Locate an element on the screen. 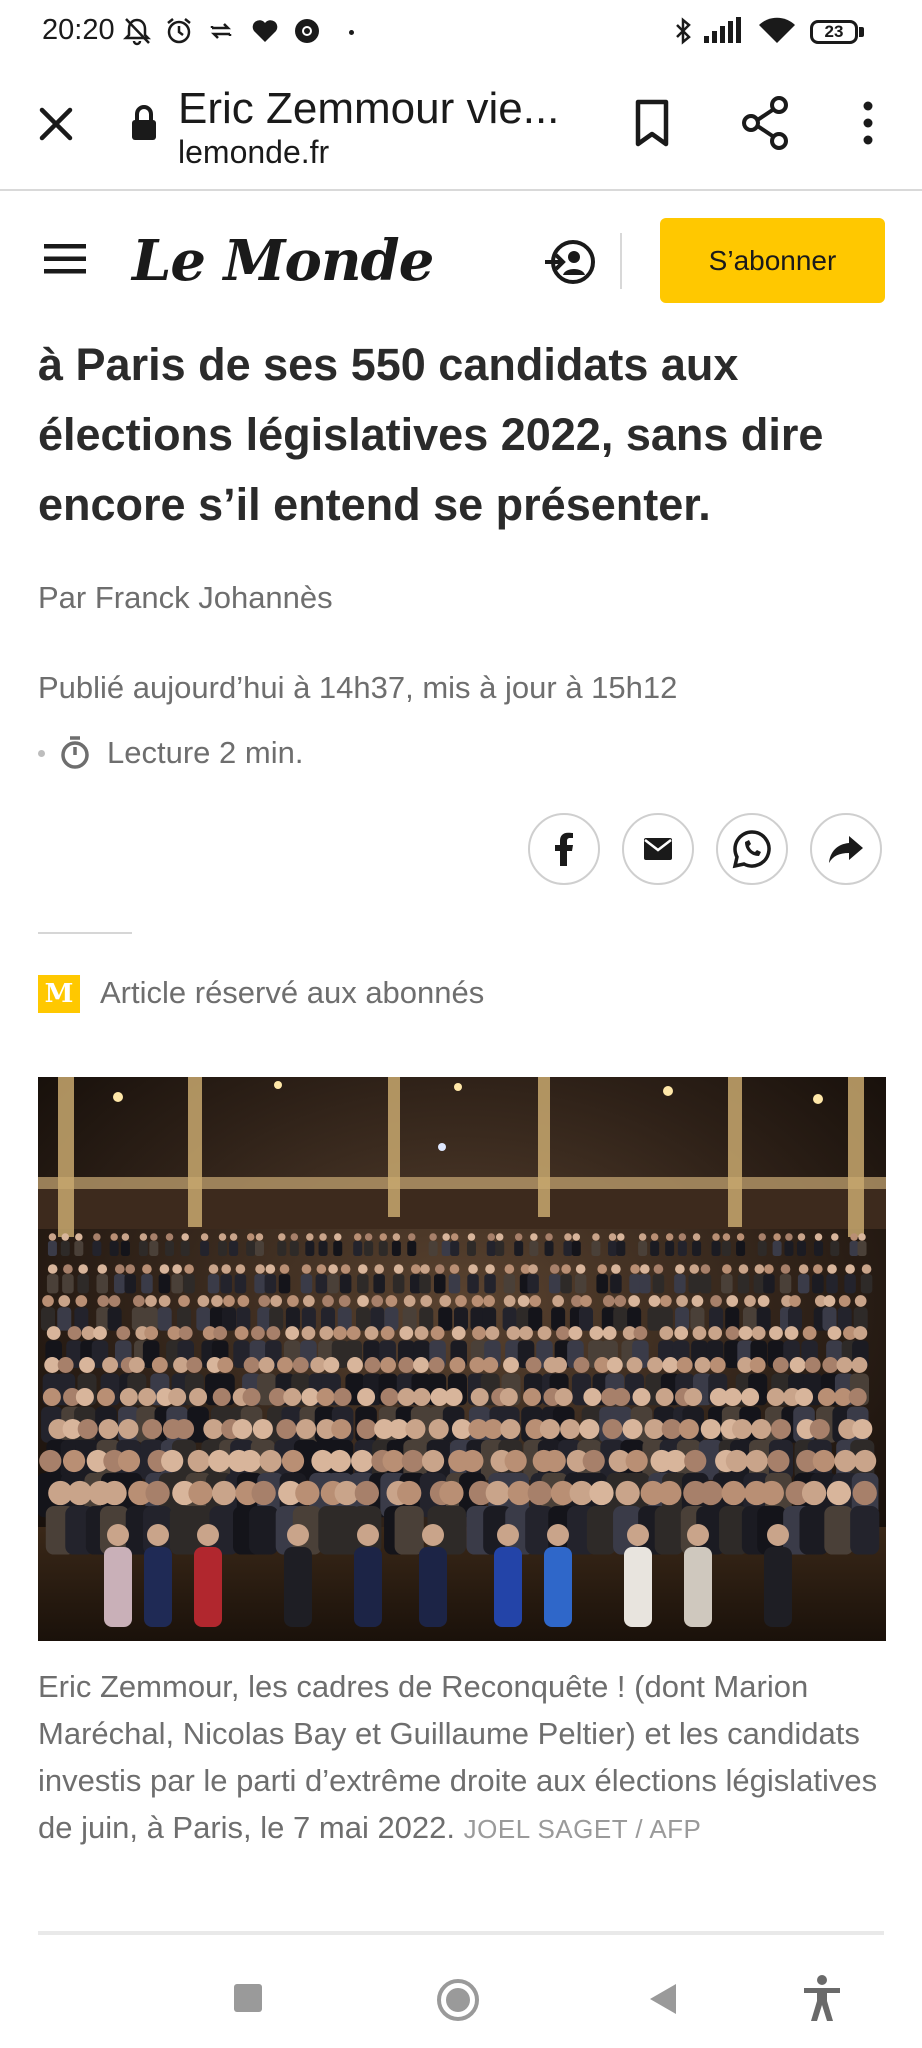 This screenshot has height=2048, width=922. lock-icon is located at coordinates (144, 122).